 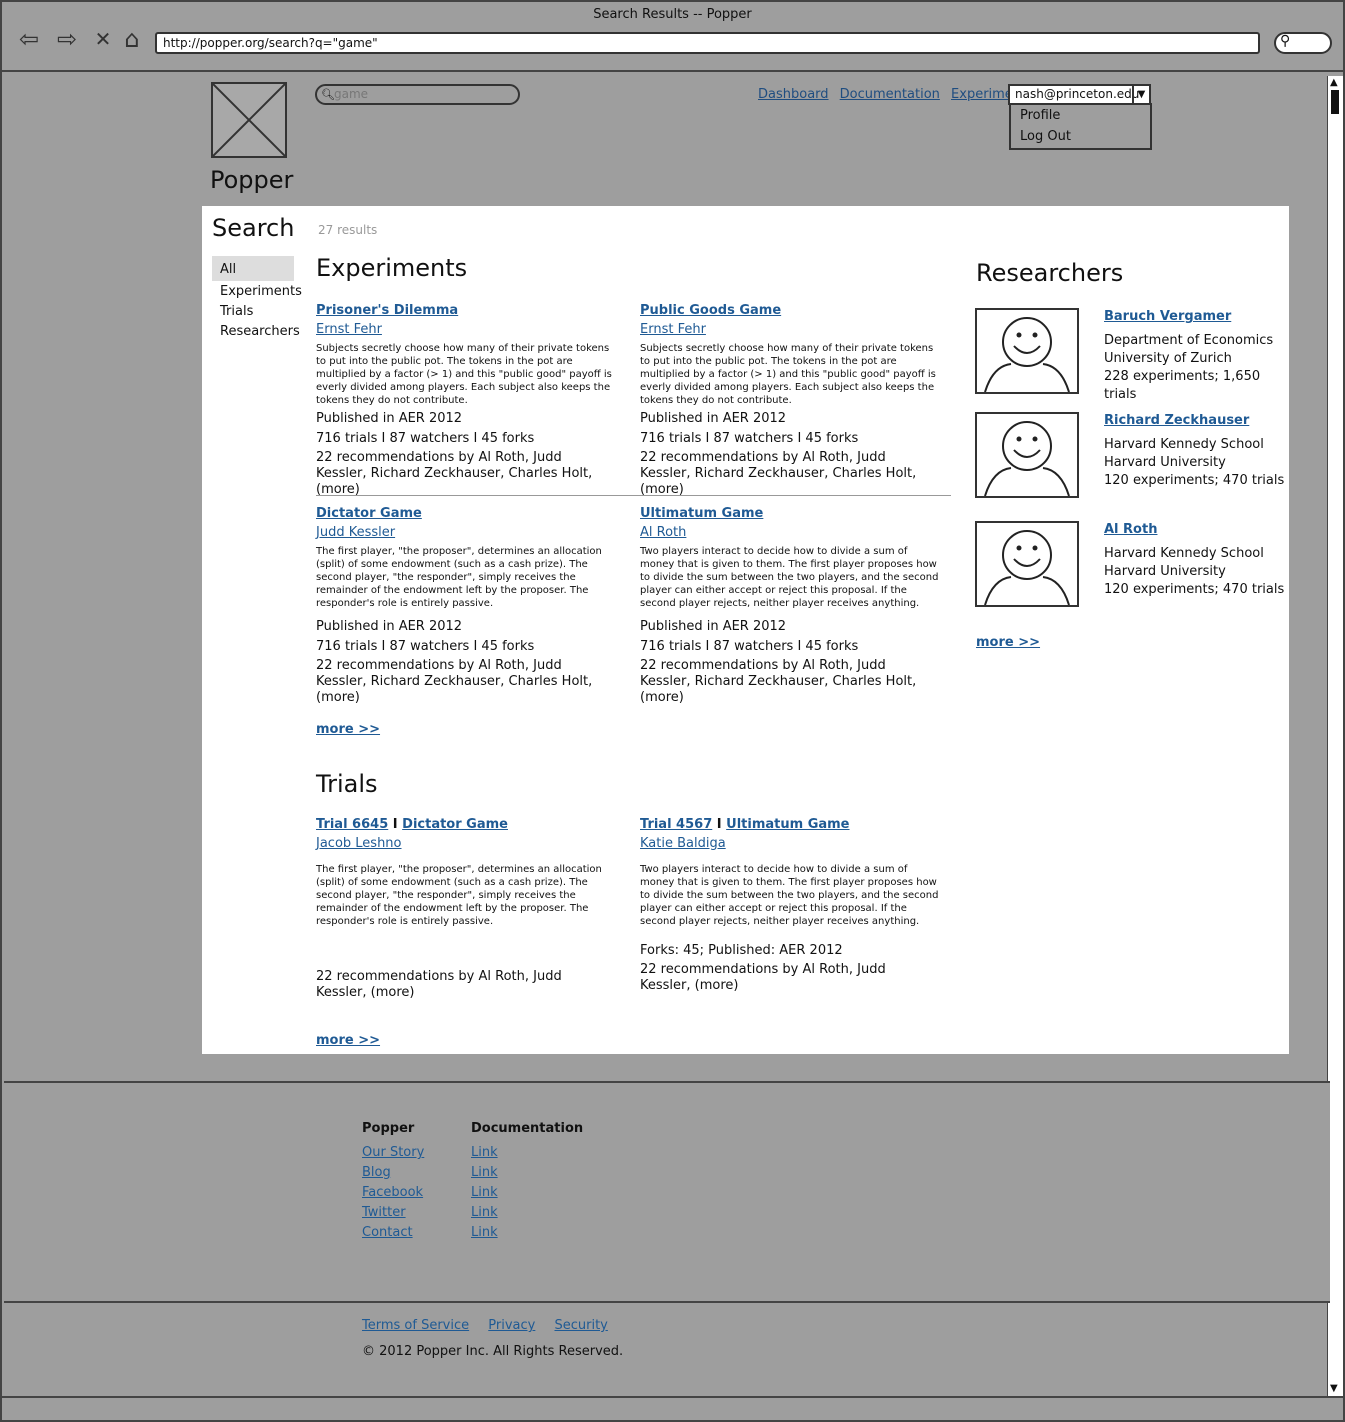 What do you see at coordinates (1285, 41) in the screenshot?
I see `search-icon: ⚲` at bounding box center [1285, 41].